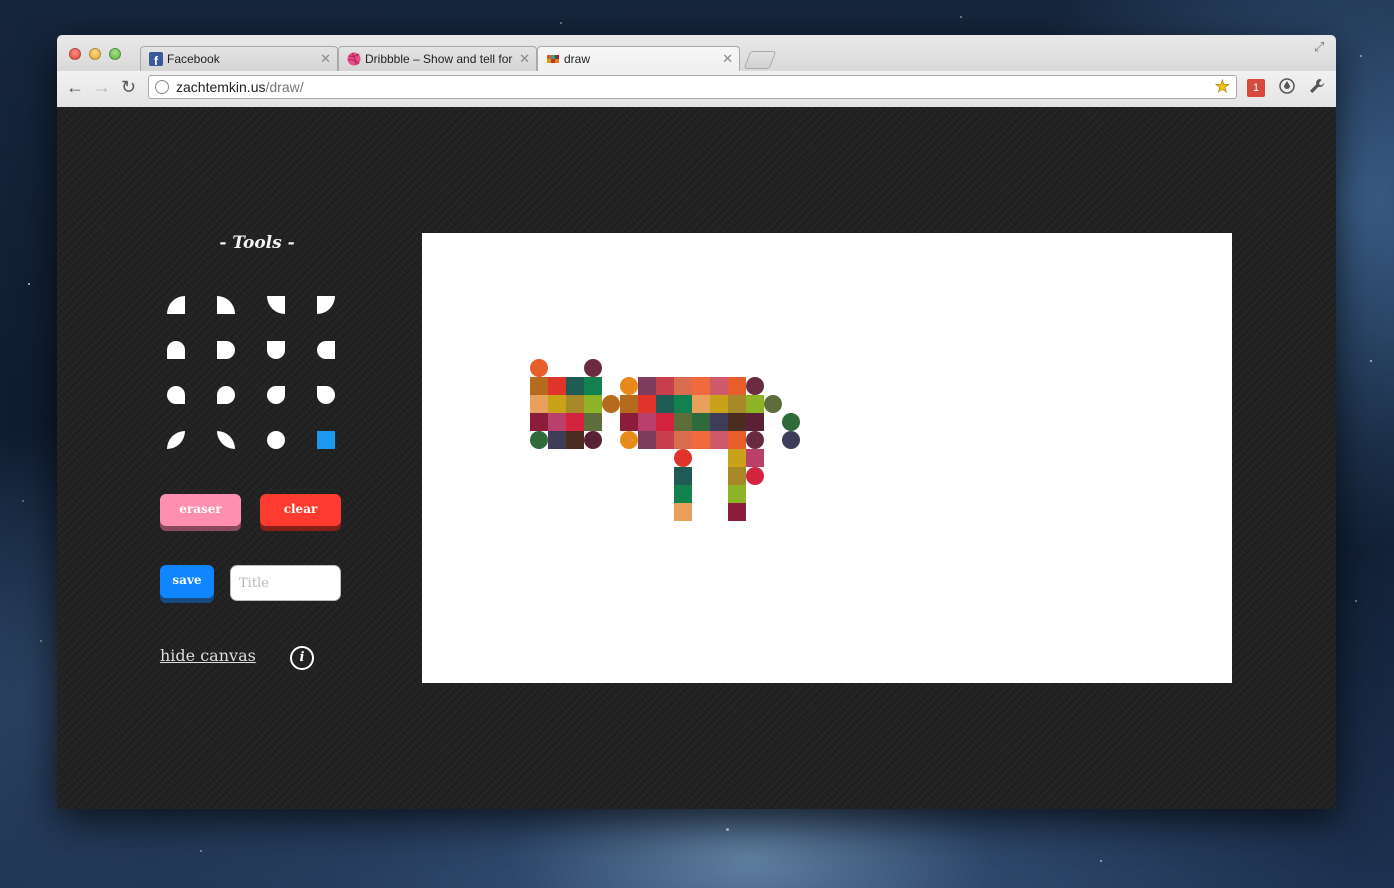 Image resolution: width=1394 pixels, height=888 pixels. Describe the element at coordinates (156, 59) in the screenshot. I see `facebook-icon: f` at that location.